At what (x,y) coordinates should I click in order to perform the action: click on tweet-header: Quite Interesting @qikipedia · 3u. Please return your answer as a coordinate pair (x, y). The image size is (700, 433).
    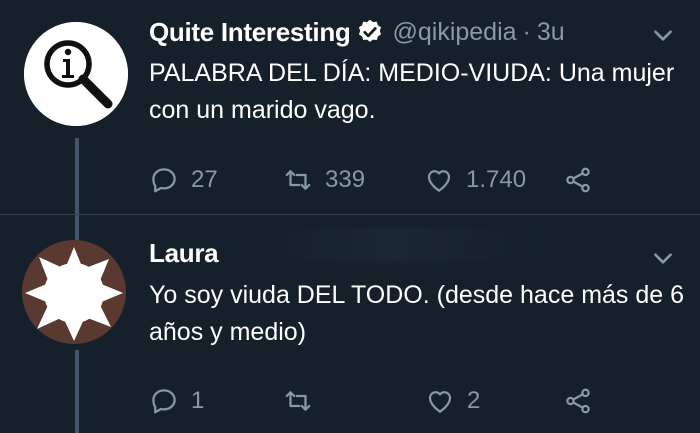
    Looking at the image, I should click on (357, 32).